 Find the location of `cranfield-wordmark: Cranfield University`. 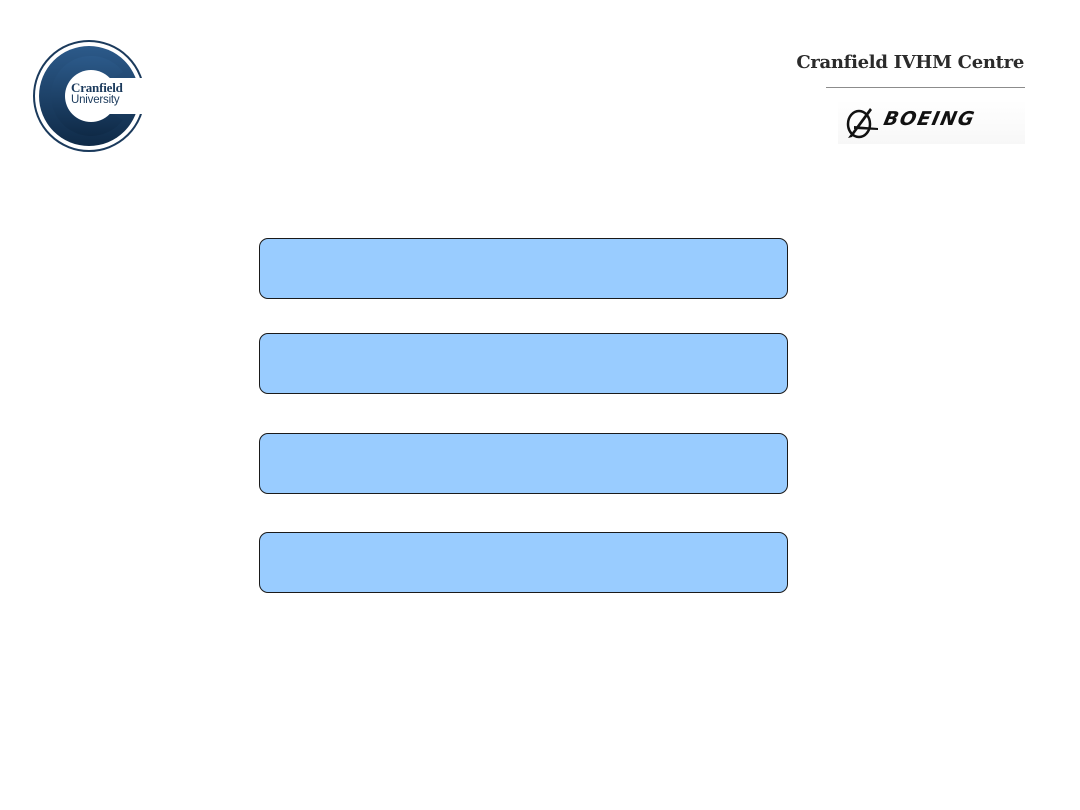

cranfield-wordmark: Cranfield University is located at coordinates (106, 94).